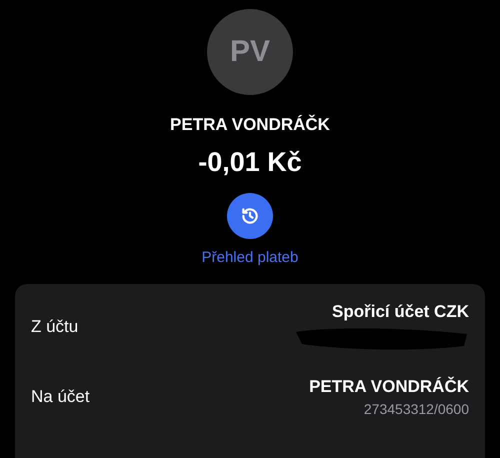  I want to click on contact-name: PETRA VONDRÁČK, so click(250, 125).